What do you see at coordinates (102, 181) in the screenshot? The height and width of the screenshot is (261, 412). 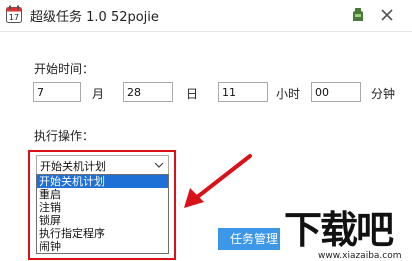 I see `dropdown-option: 开始关机计划` at bounding box center [102, 181].